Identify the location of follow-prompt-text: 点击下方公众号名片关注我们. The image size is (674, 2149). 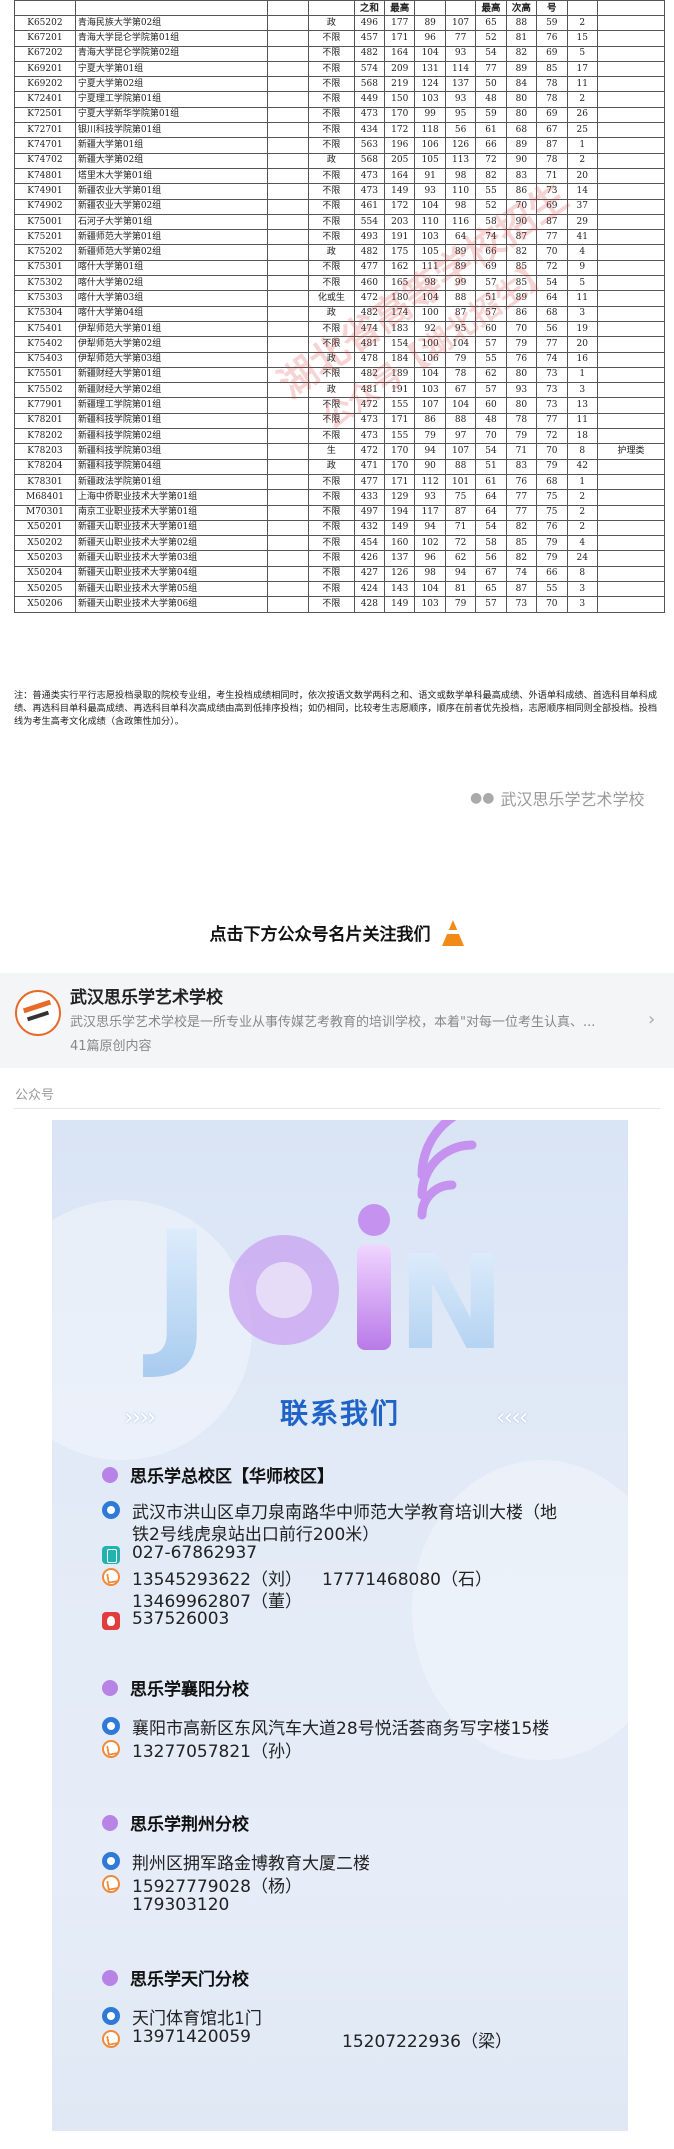
(320, 935).